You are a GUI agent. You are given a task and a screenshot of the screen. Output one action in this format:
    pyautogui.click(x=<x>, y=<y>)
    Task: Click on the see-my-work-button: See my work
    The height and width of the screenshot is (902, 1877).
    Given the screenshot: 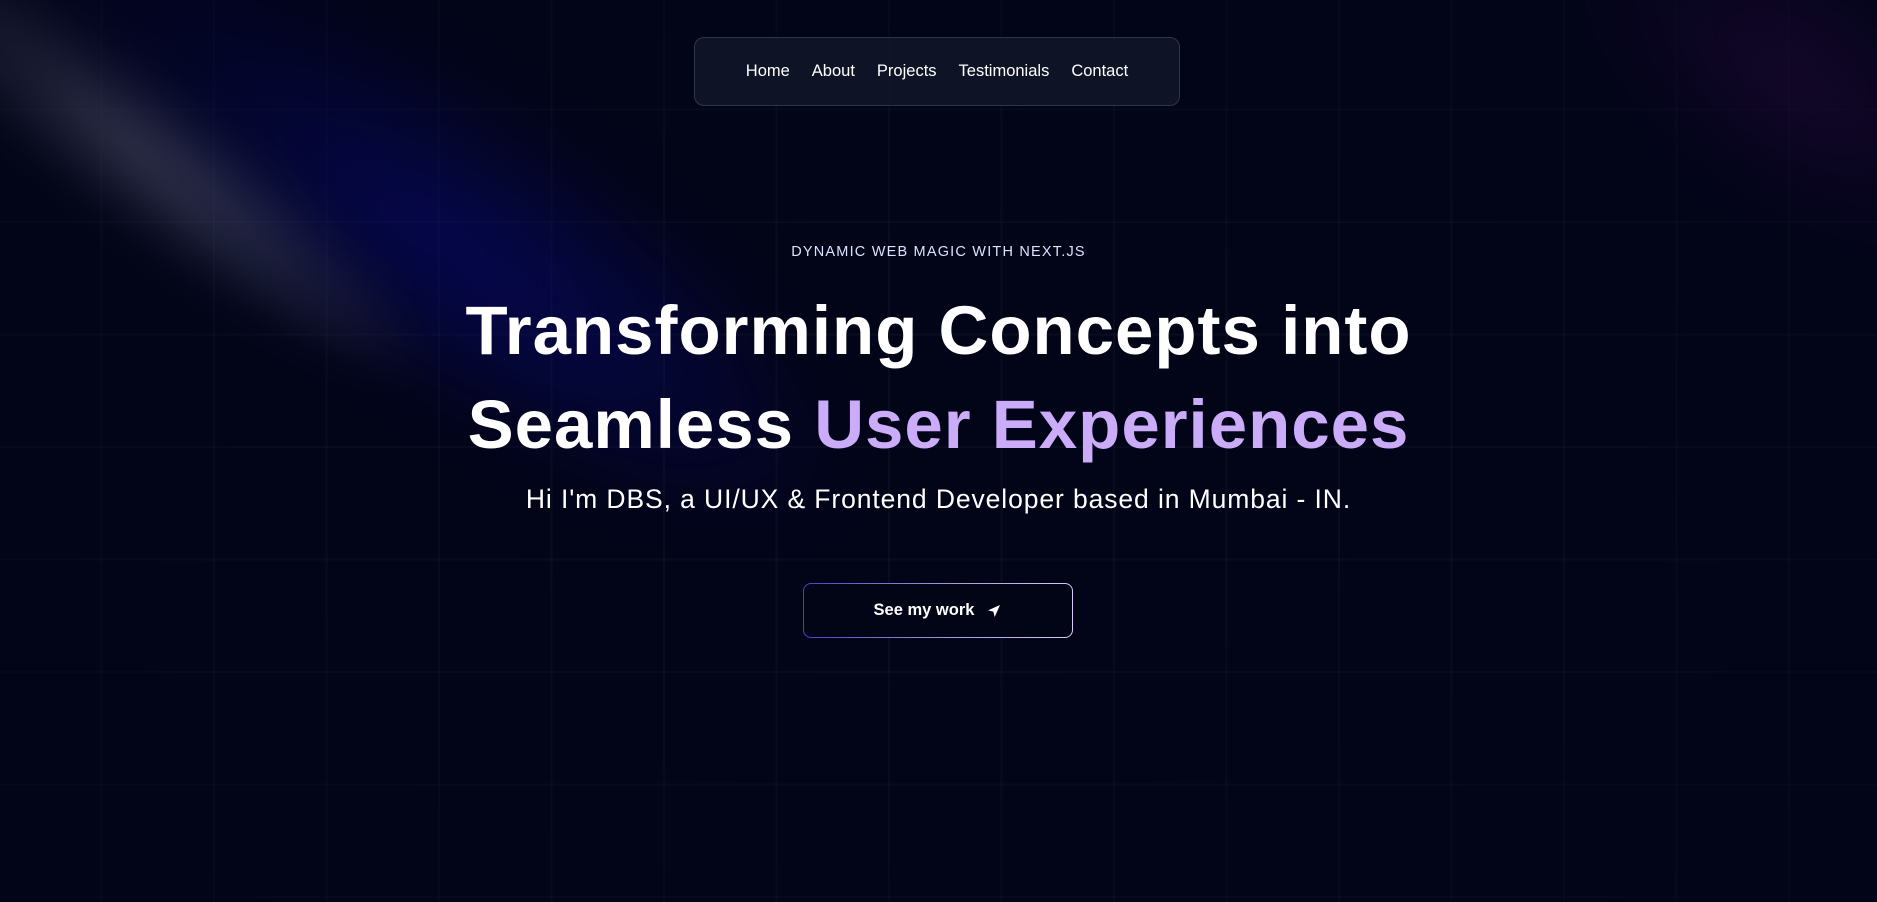 What is the action you would take?
    pyautogui.click(x=938, y=610)
    